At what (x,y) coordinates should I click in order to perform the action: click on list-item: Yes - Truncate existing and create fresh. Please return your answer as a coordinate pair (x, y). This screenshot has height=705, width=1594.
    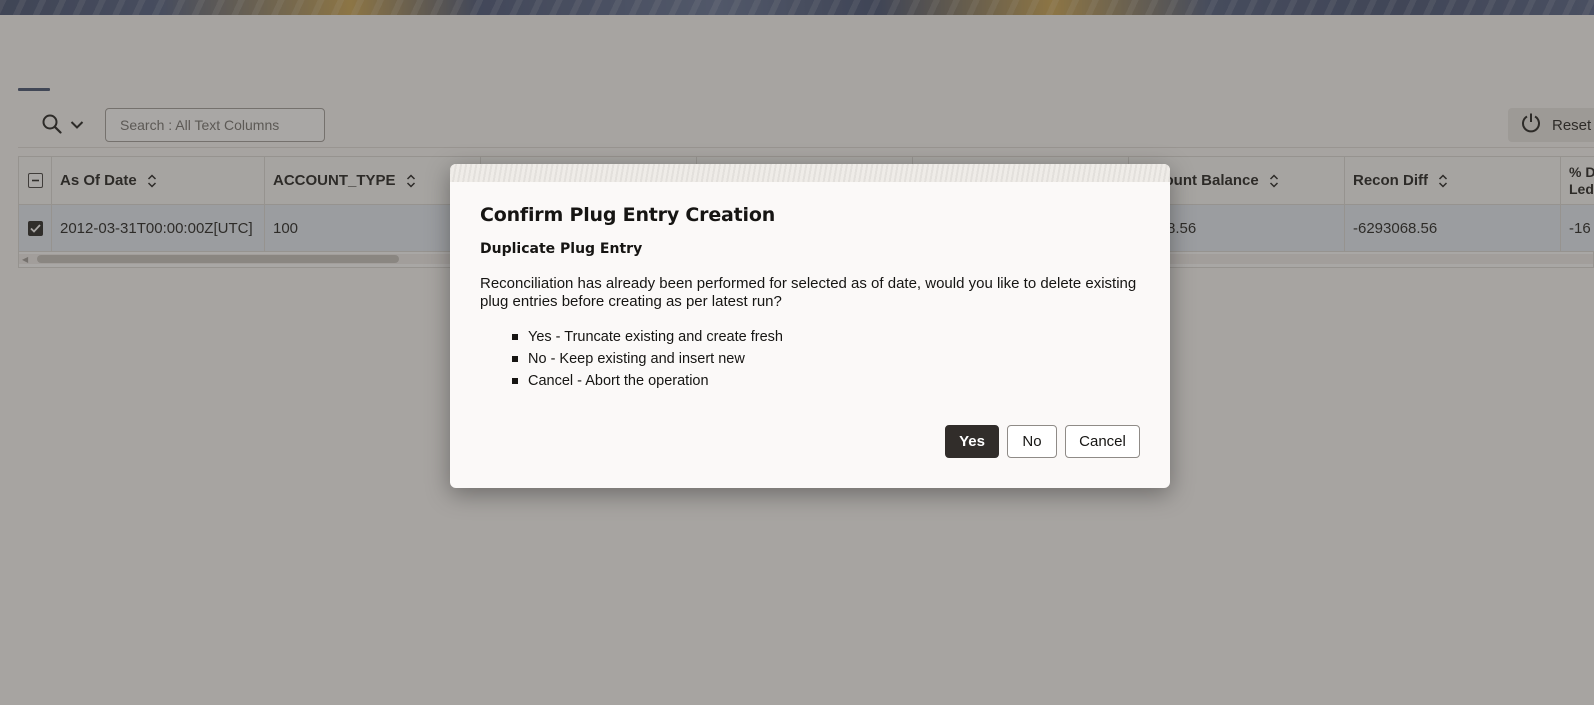
    Looking at the image, I should click on (631, 337).